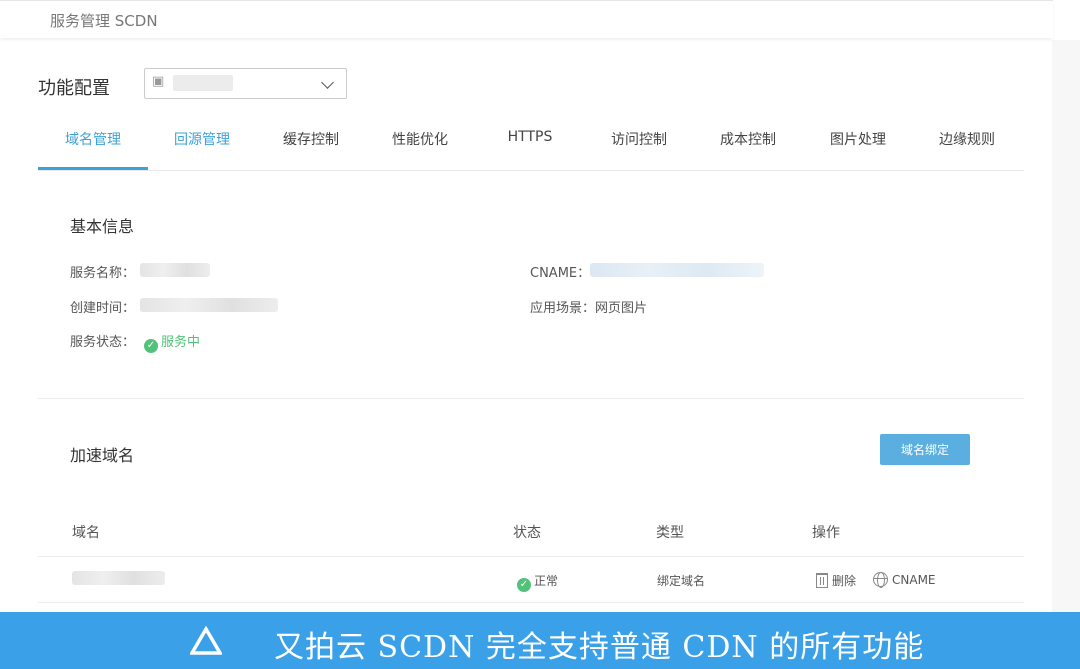  Describe the element at coordinates (925, 449) in the screenshot. I see `bind-domain-button: 域名绑定` at that location.